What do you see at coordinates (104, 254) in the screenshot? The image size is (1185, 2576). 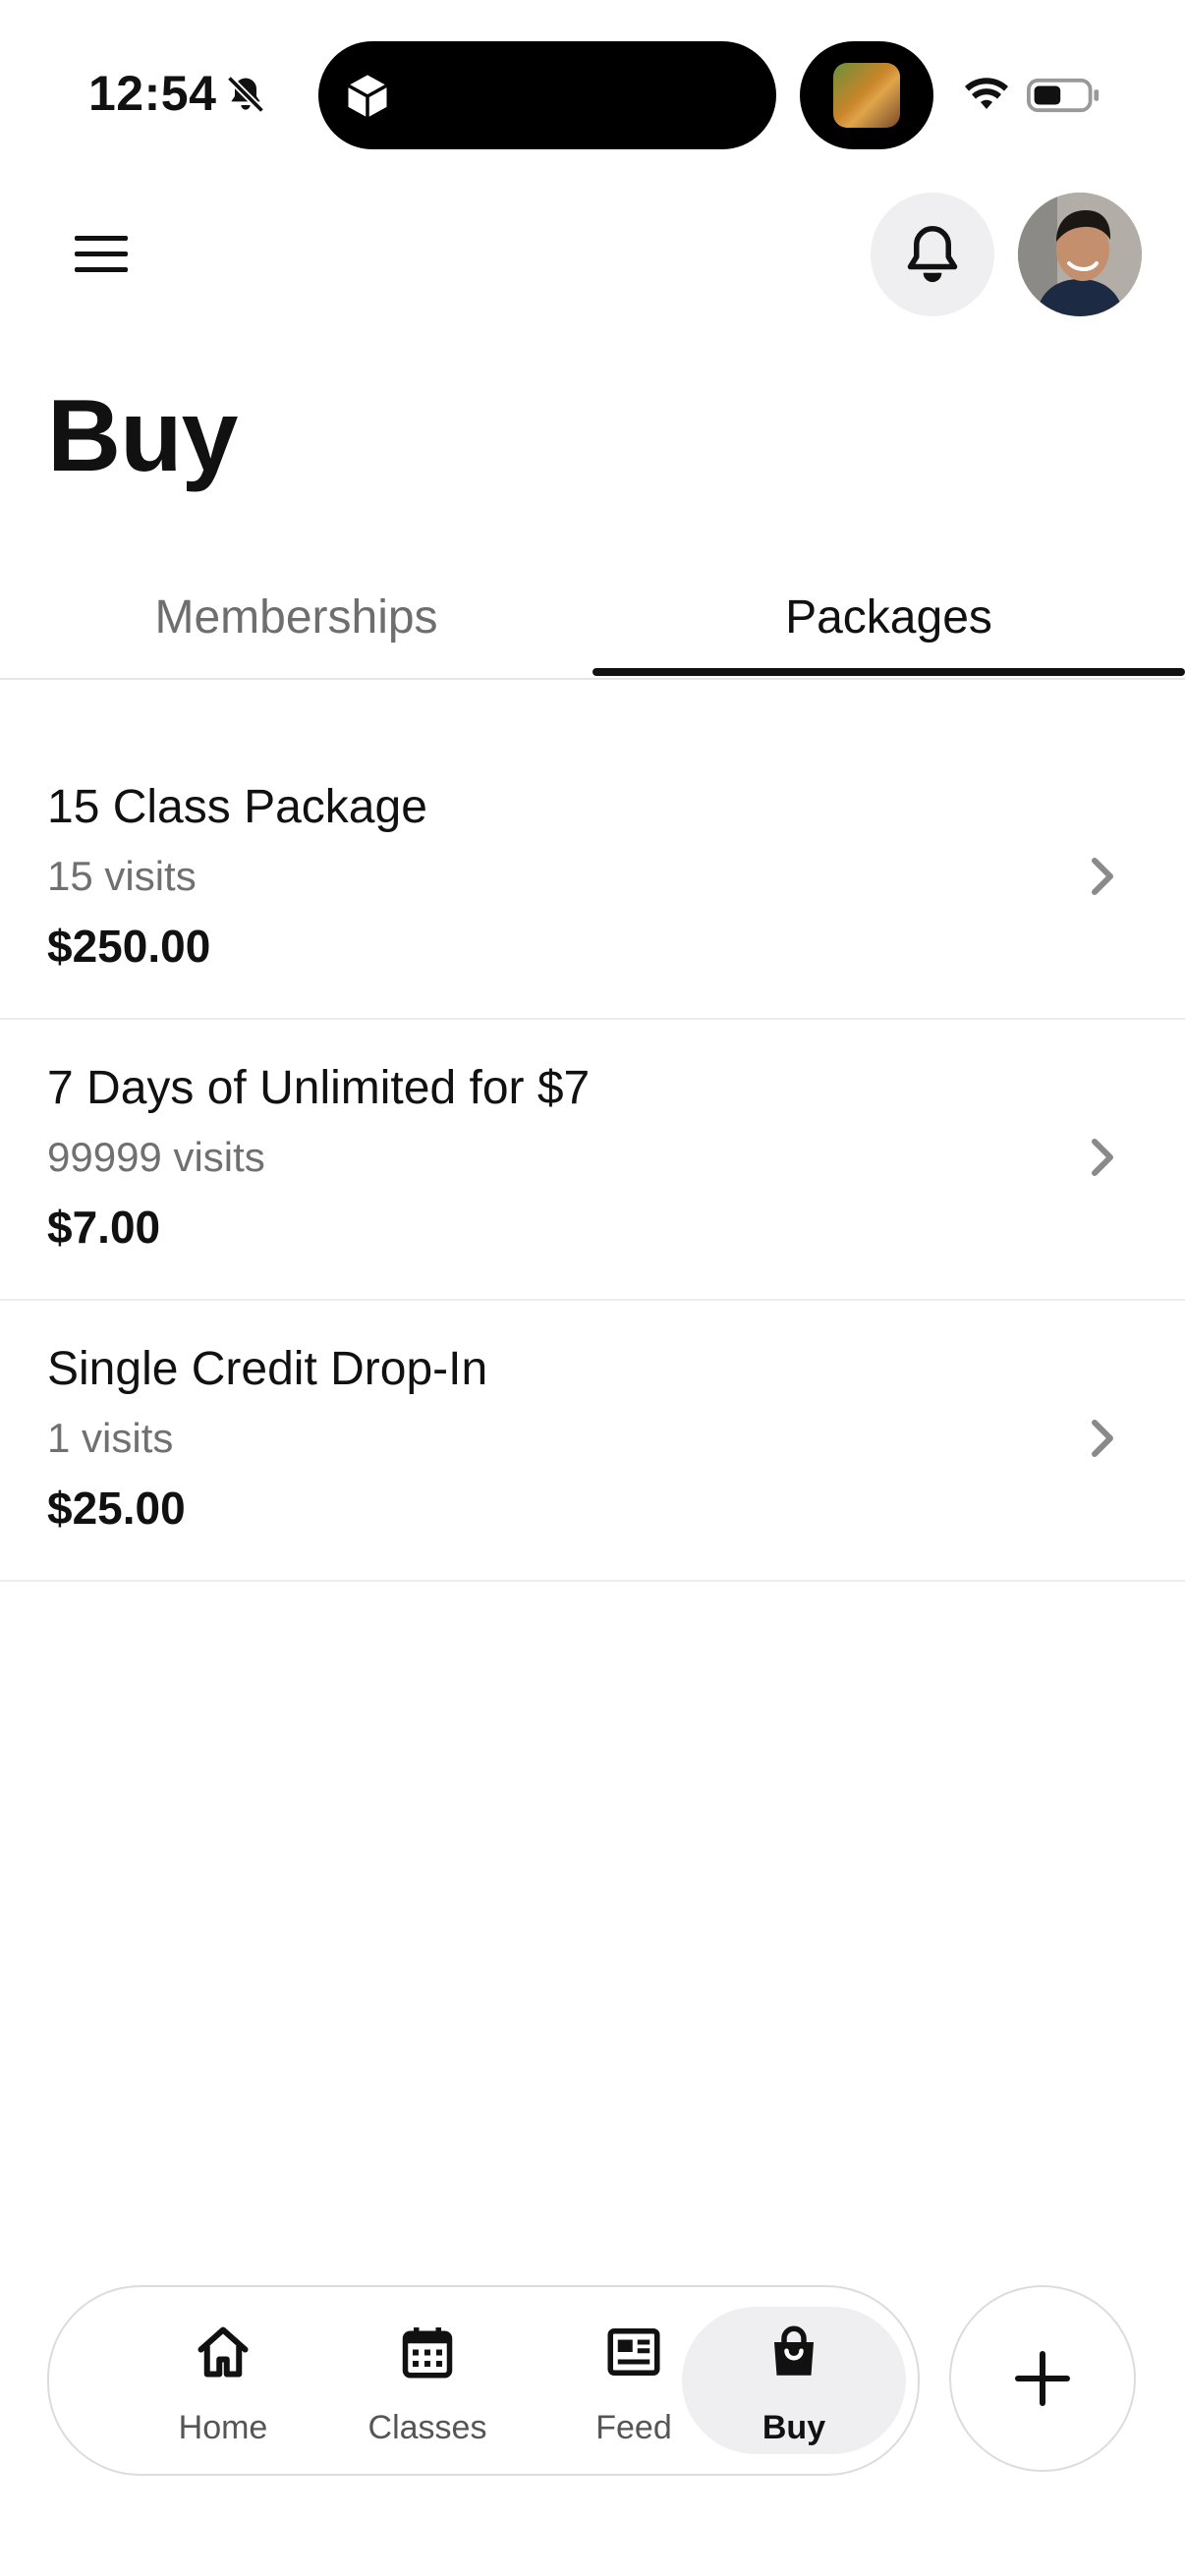 I see `menu-button` at bounding box center [104, 254].